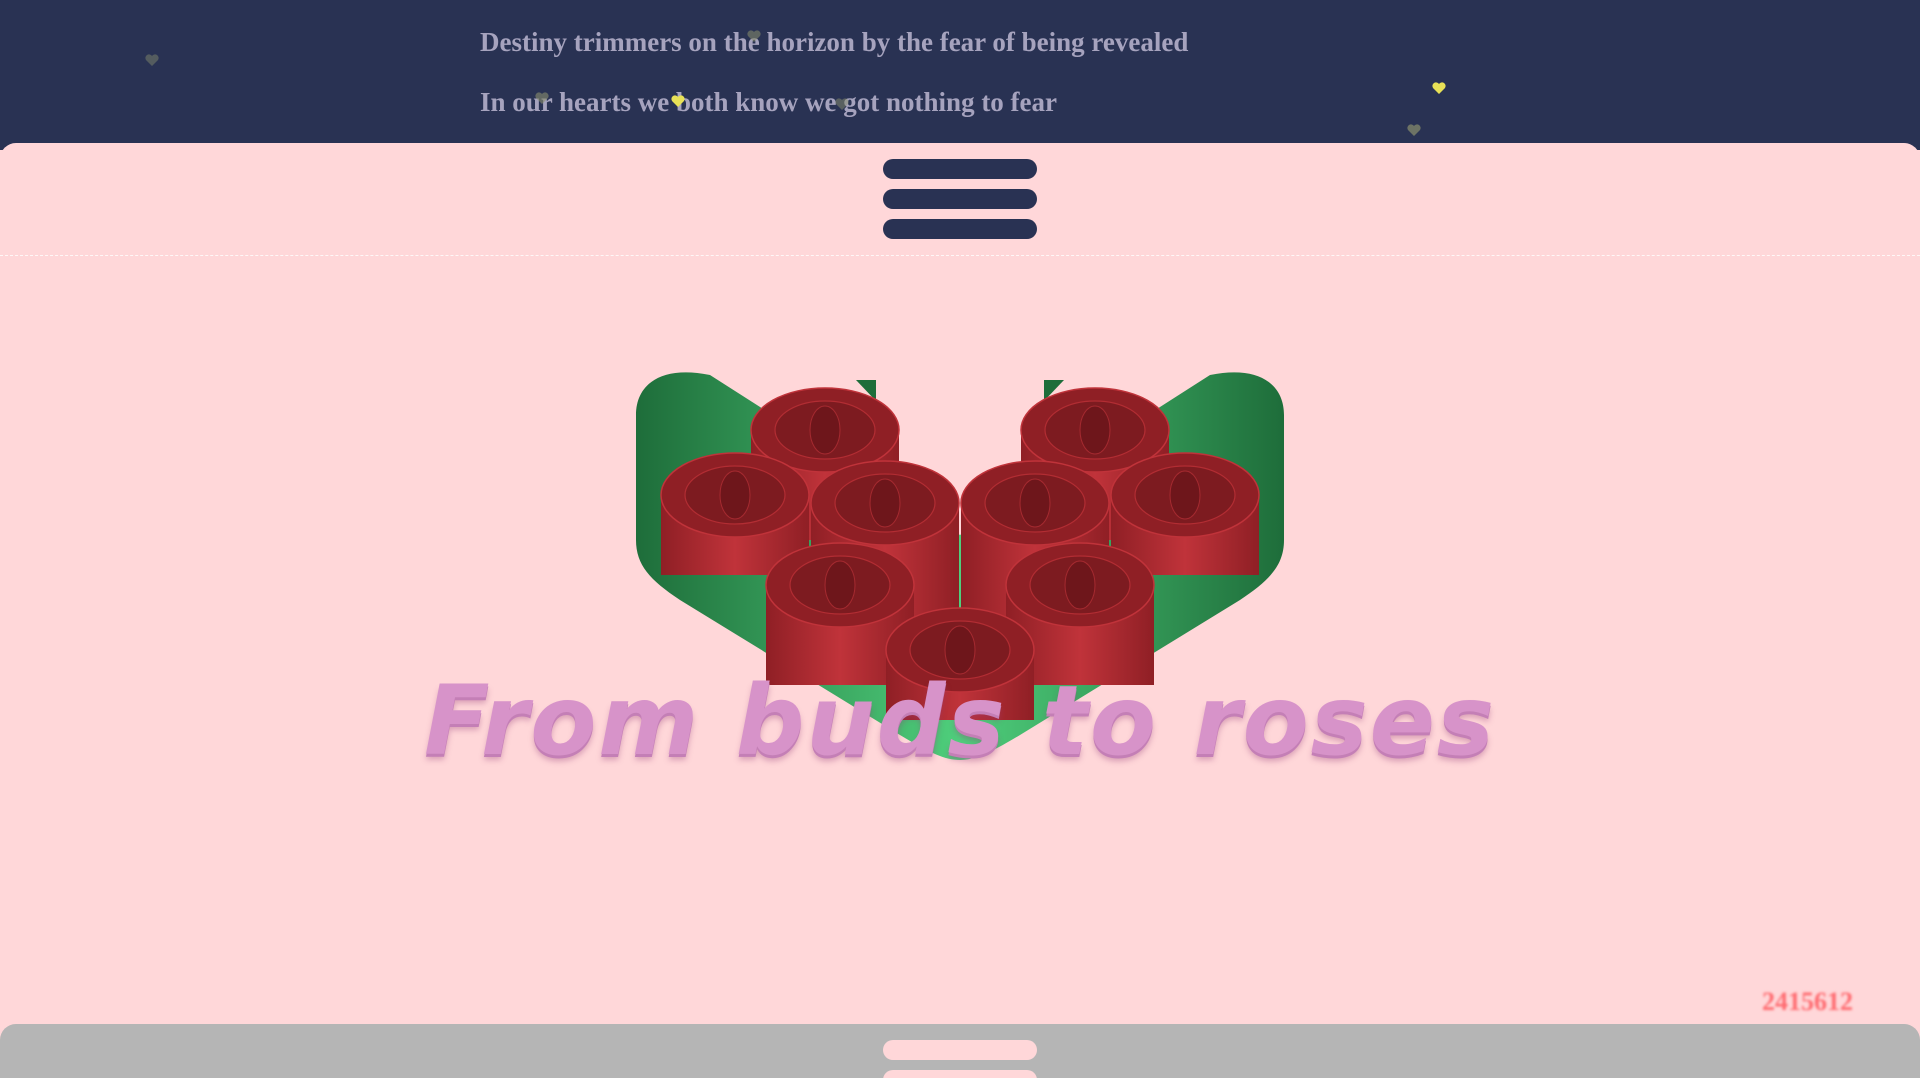 The width and height of the screenshot is (1920, 1078). Describe the element at coordinates (960, 721) in the screenshot. I see `headline: From buds to roses` at that location.